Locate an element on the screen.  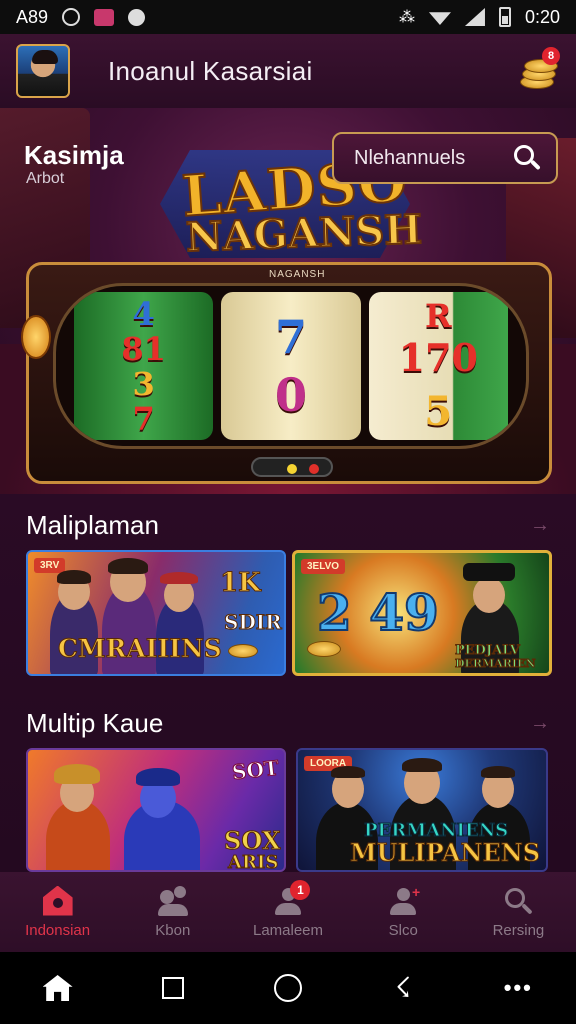
reel-1: 4 81 3 7 is located at coordinates (144, 366).